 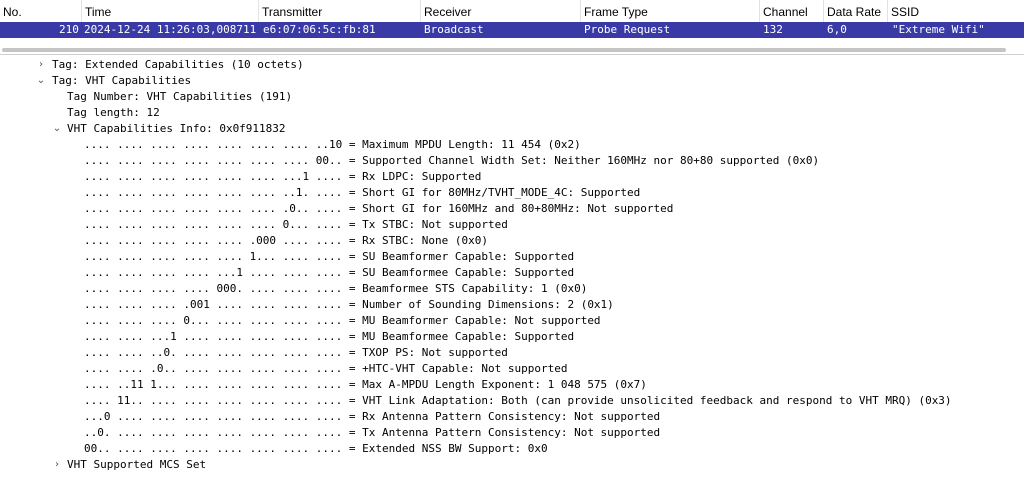 What do you see at coordinates (178, 65) in the screenshot?
I see `tree-item-extended-capabilities: Tag: Extended Capabilities (10 octets)` at bounding box center [178, 65].